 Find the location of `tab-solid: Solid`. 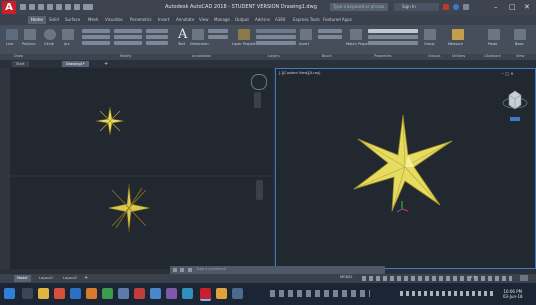

tab-solid: Solid is located at coordinates (54, 20).